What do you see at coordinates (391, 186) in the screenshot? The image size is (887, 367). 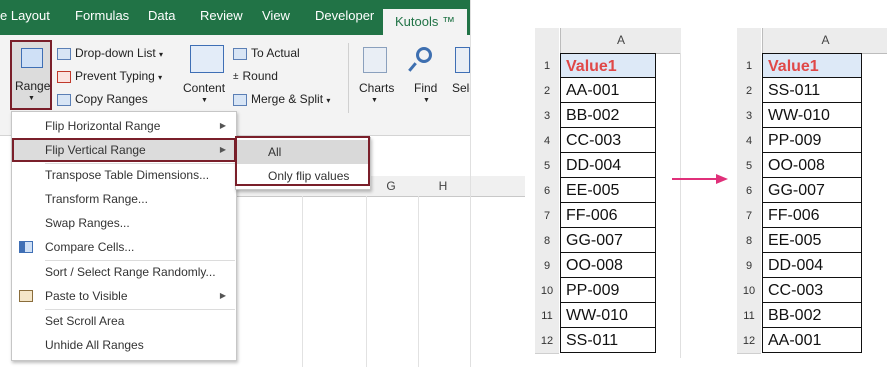 I see `col-header-g: G` at bounding box center [391, 186].